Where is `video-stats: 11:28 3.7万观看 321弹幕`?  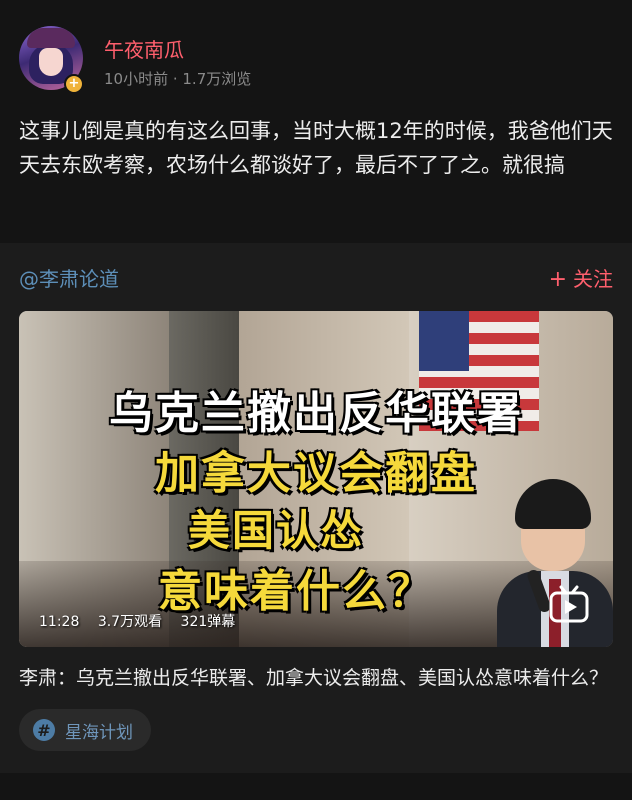
video-stats: 11:28 3.7万观看 321弹幕 is located at coordinates (144, 621).